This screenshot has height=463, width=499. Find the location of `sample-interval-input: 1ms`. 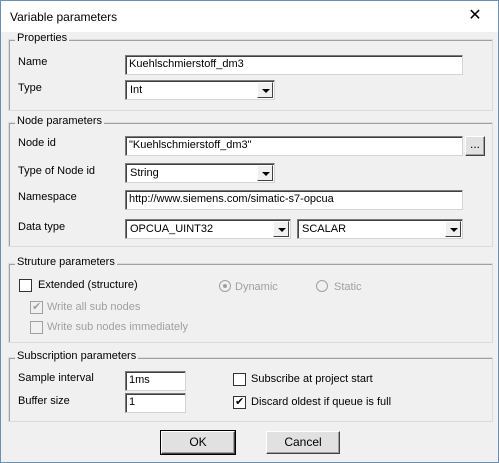

sample-interval-input: 1ms is located at coordinates (155, 381).